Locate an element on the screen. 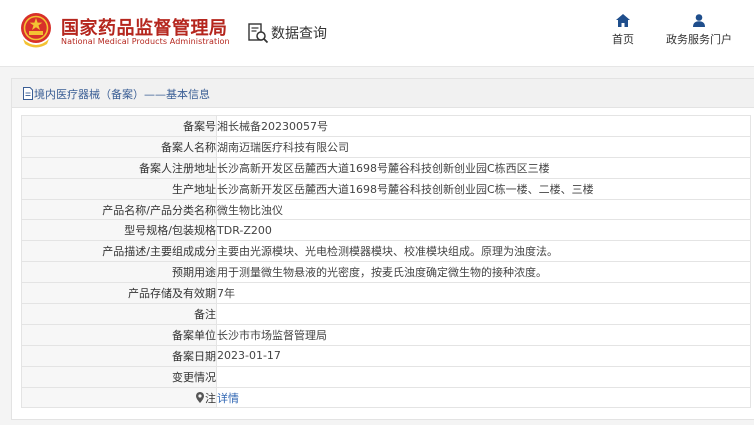 The width and height of the screenshot is (754, 425). row-value: 主要由光源模块、光电检测模器模块、校准模块组成。原理为浊度法。 is located at coordinates (483, 251).